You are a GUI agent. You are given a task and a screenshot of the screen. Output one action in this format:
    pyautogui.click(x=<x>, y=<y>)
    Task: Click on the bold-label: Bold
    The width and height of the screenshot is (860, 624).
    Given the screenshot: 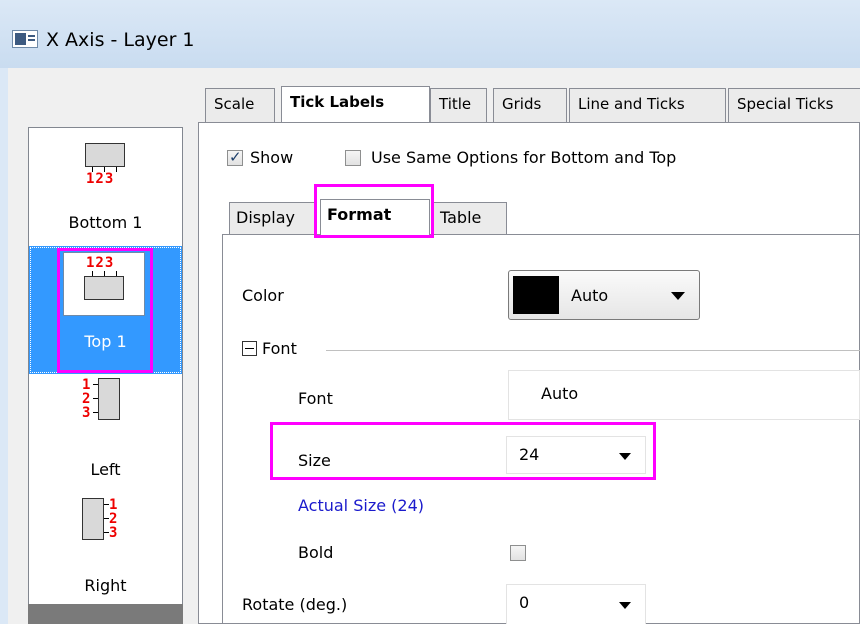 What is the action you would take?
    pyautogui.click(x=316, y=552)
    